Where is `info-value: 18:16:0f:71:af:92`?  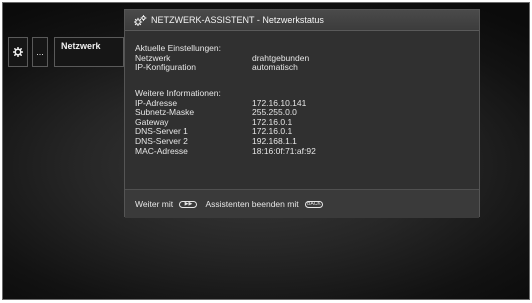 info-value: 18:16:0f:71:af:92 is located at coordinates (284, 150).